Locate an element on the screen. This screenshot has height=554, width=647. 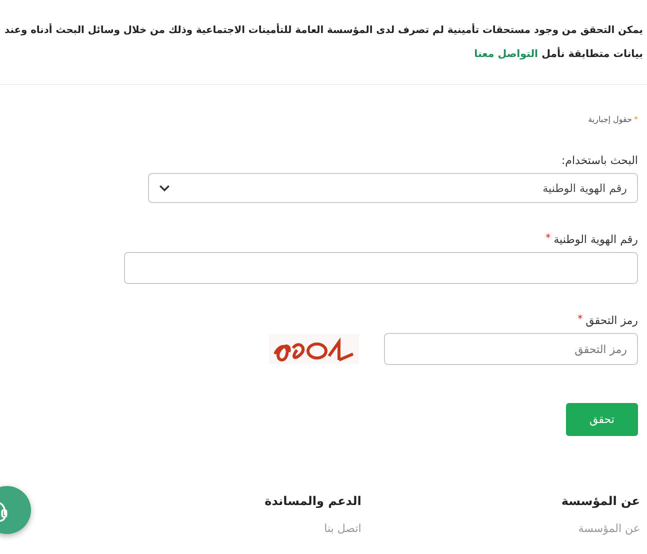
field-label: رقم الهوية الوطنية is located at coordinates (596, 239).